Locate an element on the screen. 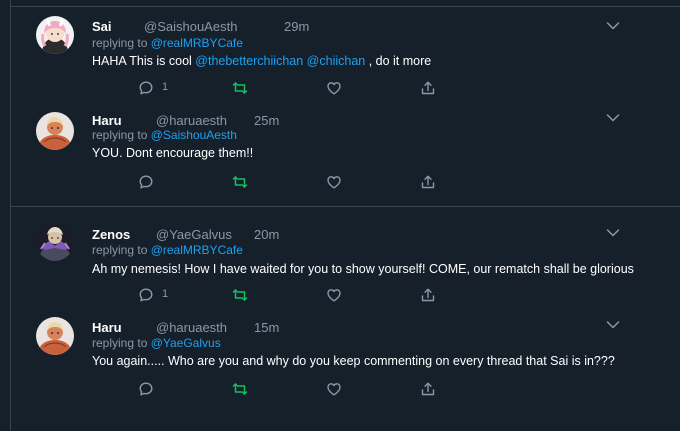  author-name: Sai is located at coordinates (102, 26).